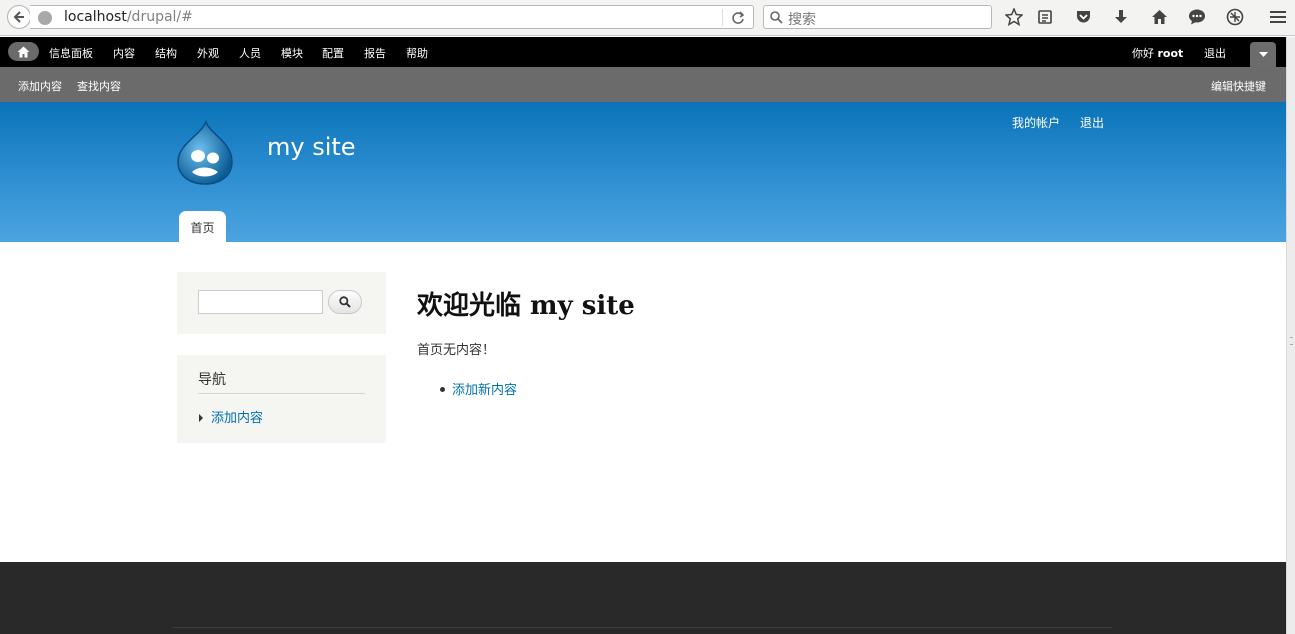  I want to click on toolbar-item-config: 配置, so click(333, 53).